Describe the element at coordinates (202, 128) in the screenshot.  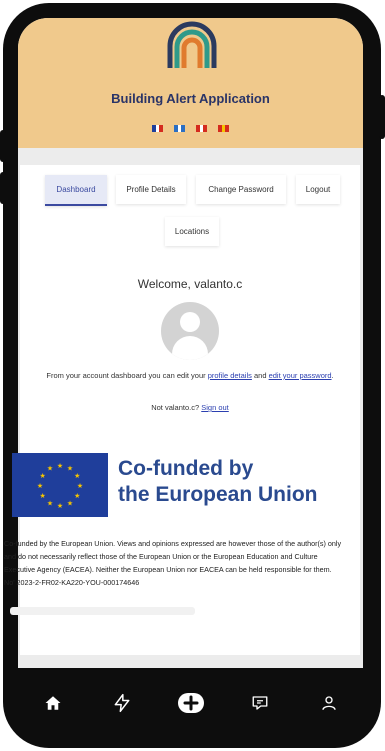
I see `language-flag-it` at that location.